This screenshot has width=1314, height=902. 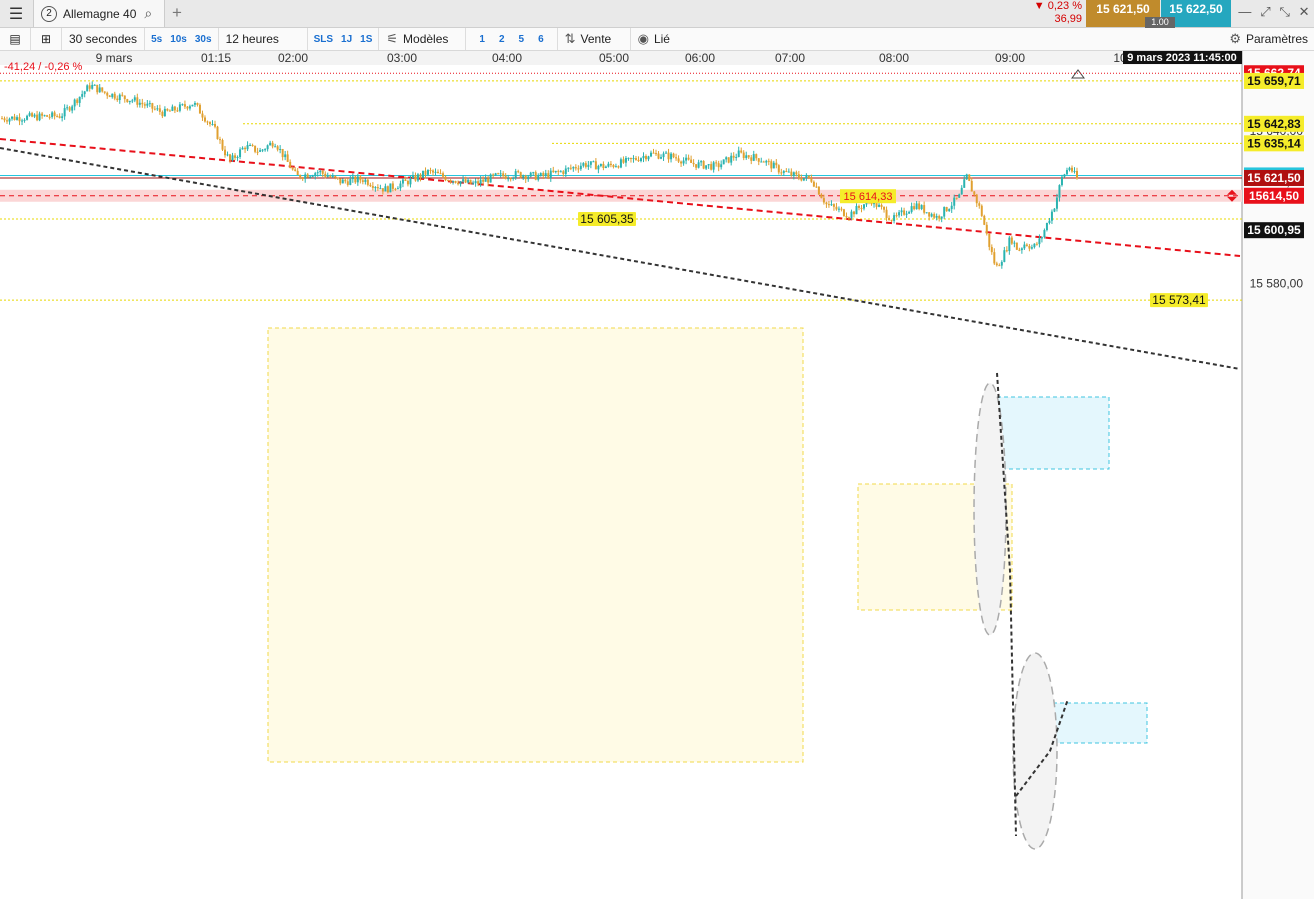 What do you see at coordinates (700, 58) in the screenshot?
I see `time-tick-label: 06:00` at bounding box center [700, 58].